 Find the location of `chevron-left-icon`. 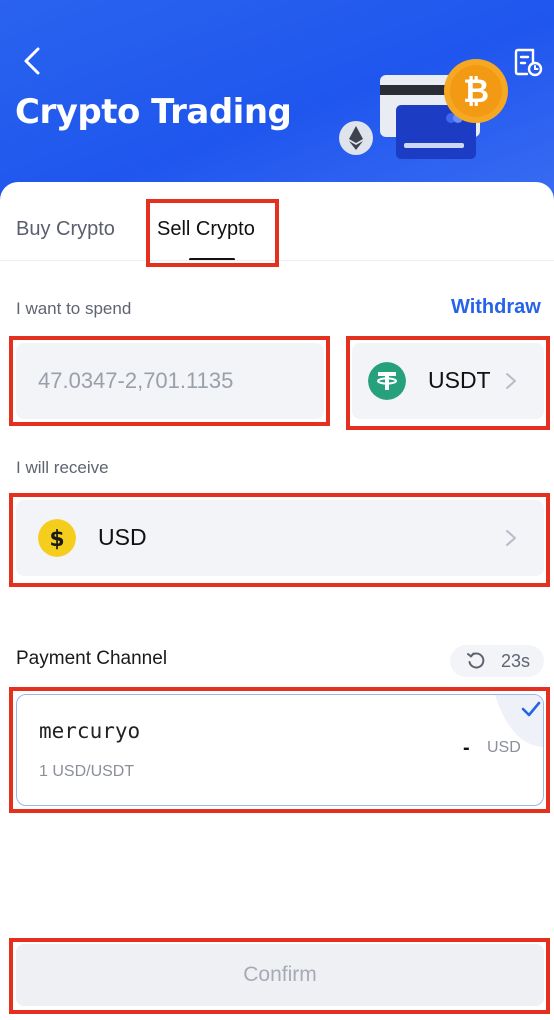

chevron-left-icon is located at coordinates (32, 61).